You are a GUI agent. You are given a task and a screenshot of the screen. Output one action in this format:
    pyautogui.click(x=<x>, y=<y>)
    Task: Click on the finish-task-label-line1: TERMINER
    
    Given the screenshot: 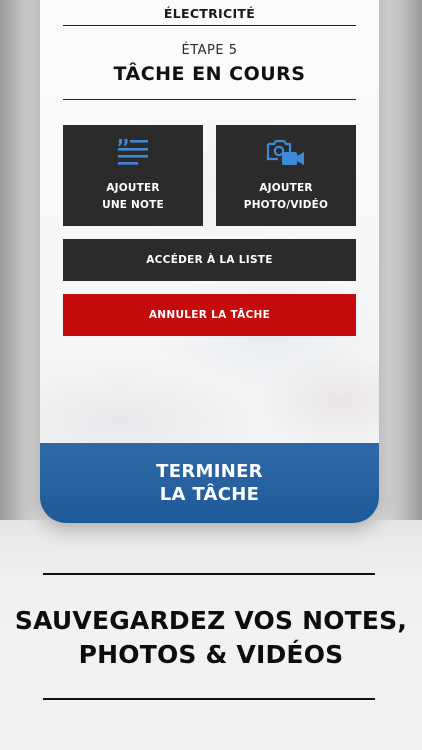 What is the action you would take?
    pyautogui.click(x=209, y=471)
    